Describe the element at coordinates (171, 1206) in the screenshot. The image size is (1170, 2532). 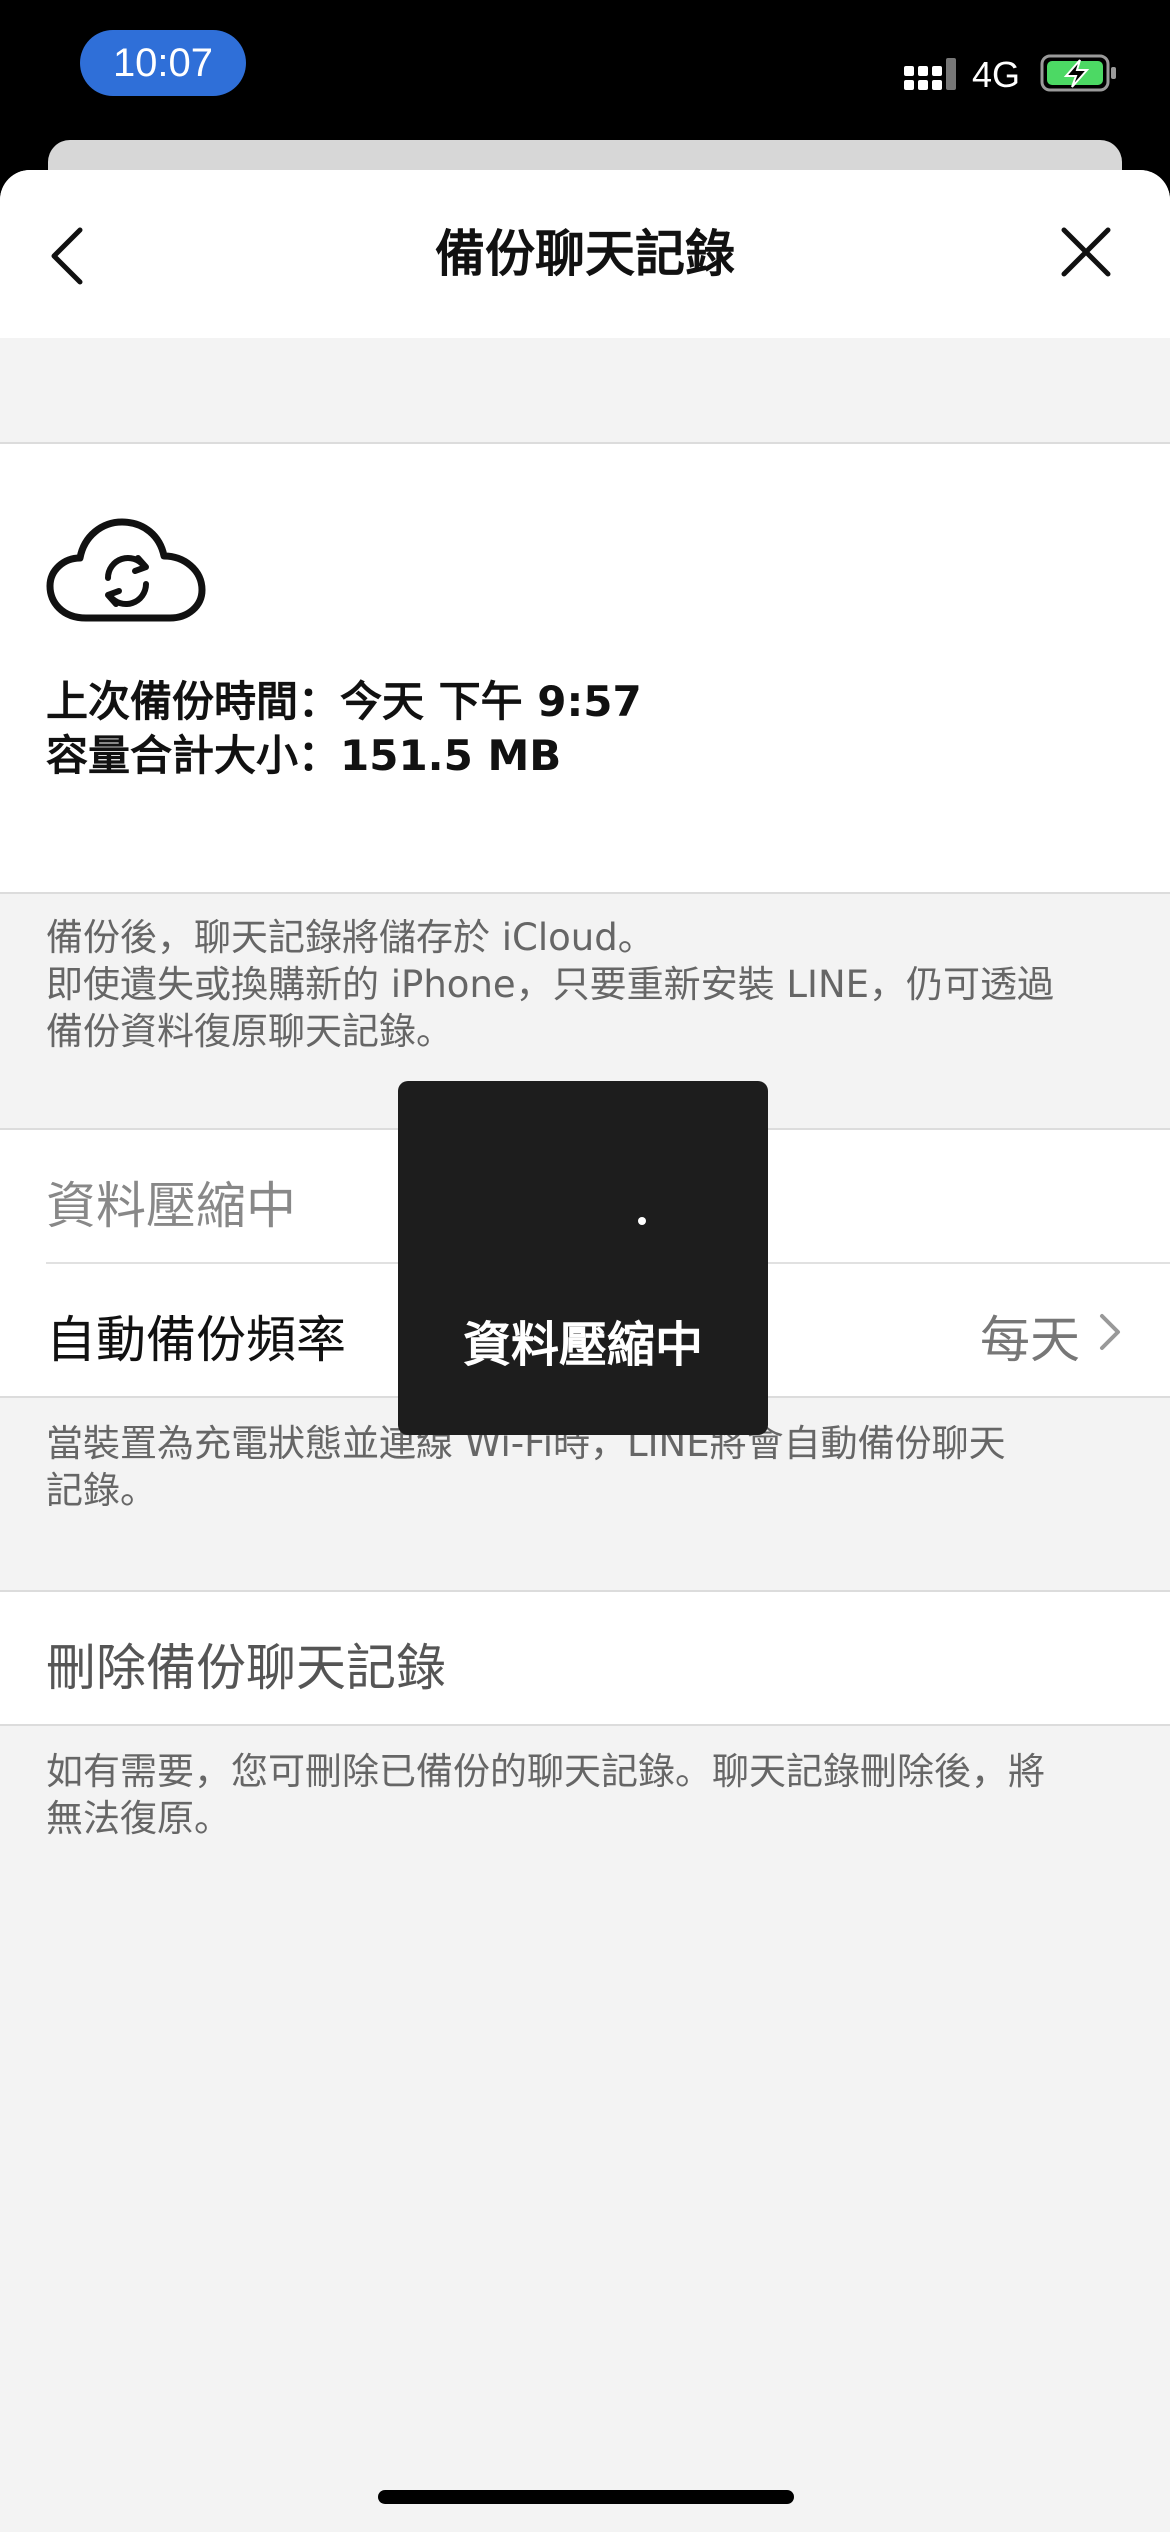
I see `compressing-row-label: 資料壓縮中` at that location.